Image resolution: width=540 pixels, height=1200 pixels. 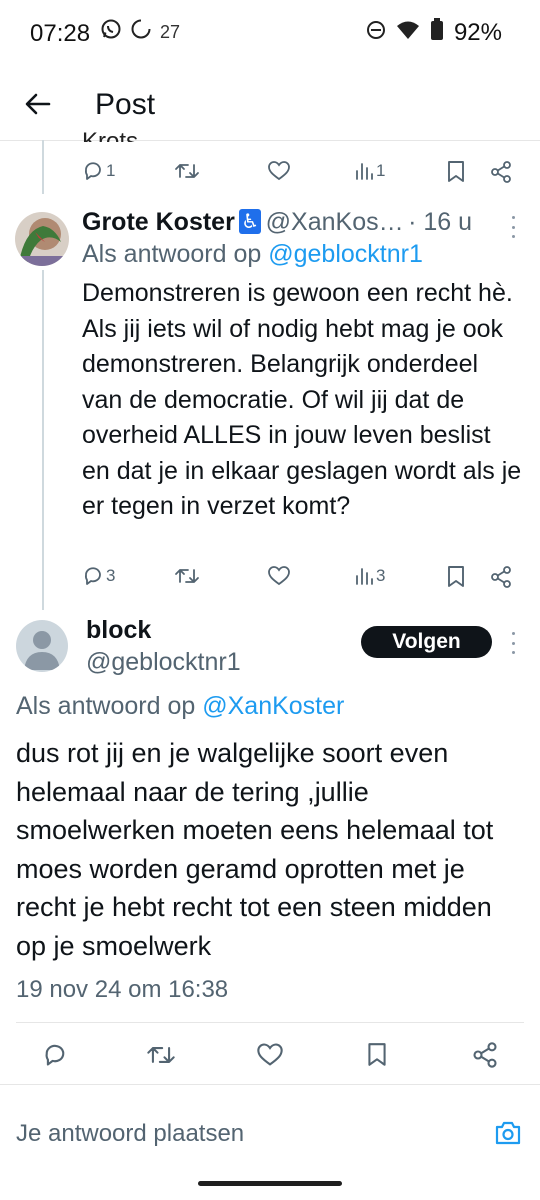 I want to click on display-name: Grote Koster, so click(x=158, y=222).